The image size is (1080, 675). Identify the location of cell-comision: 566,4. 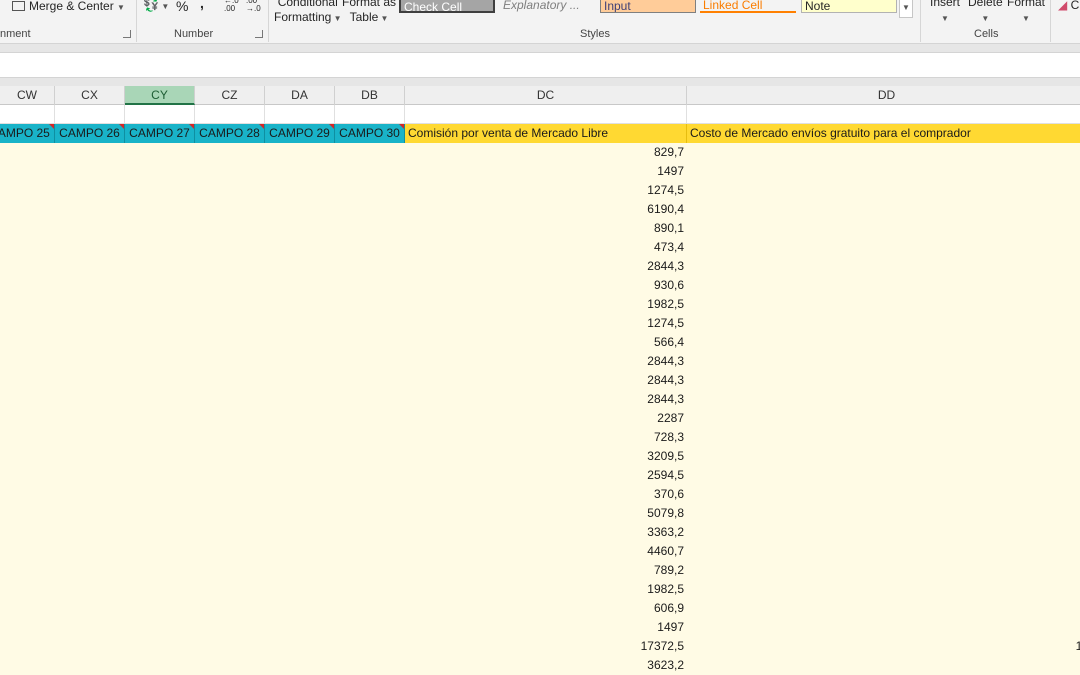
(546, 342).